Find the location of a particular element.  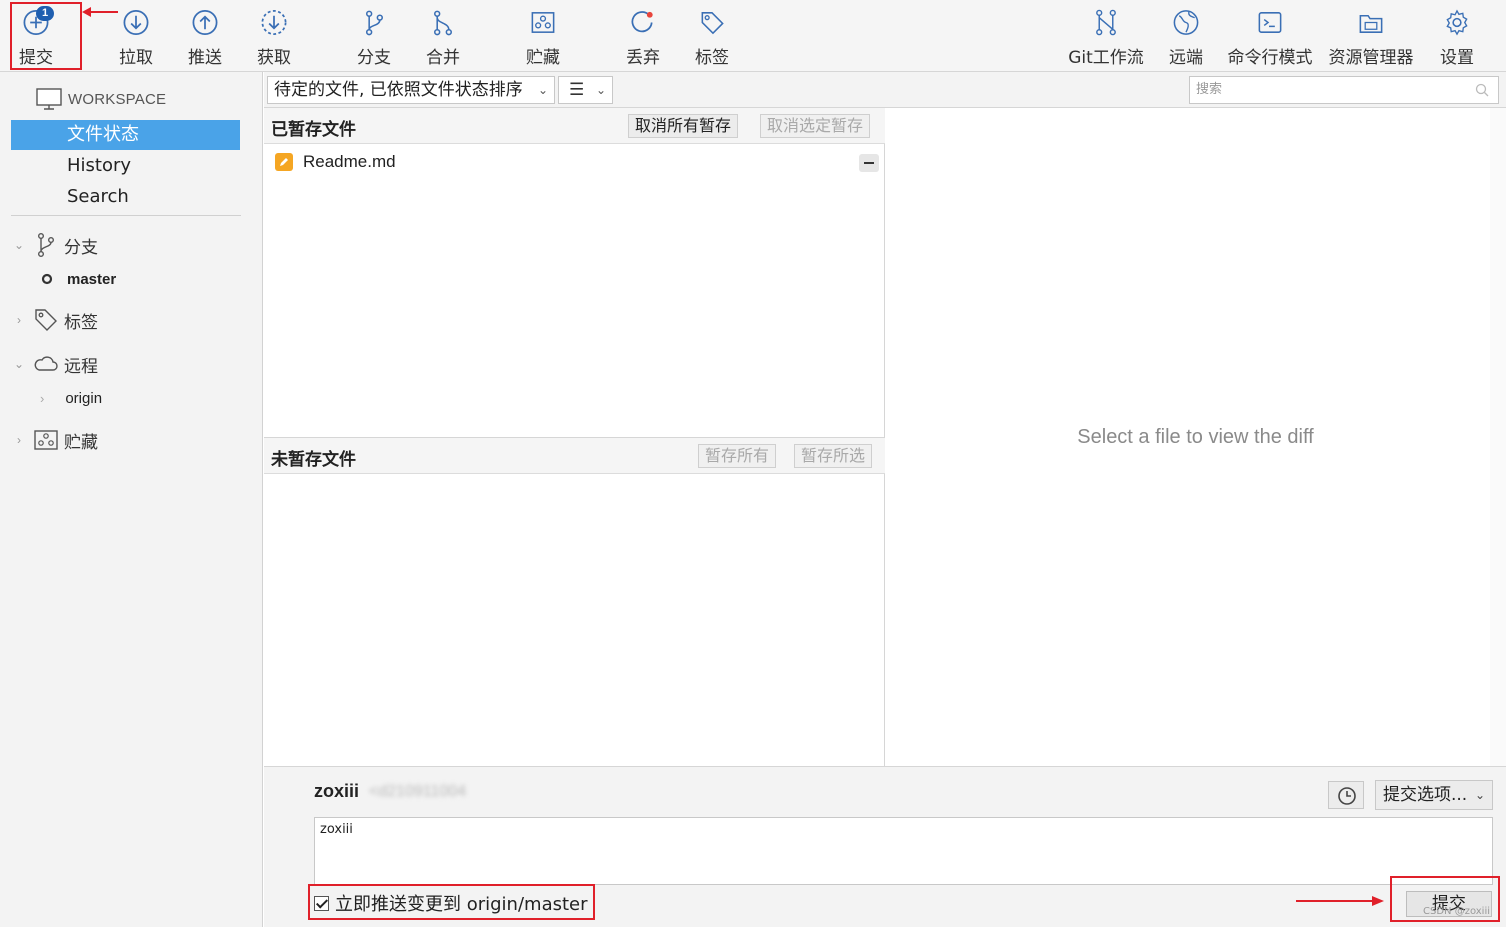

discard-button: 丢弃 is located at coordinates (643, 37).